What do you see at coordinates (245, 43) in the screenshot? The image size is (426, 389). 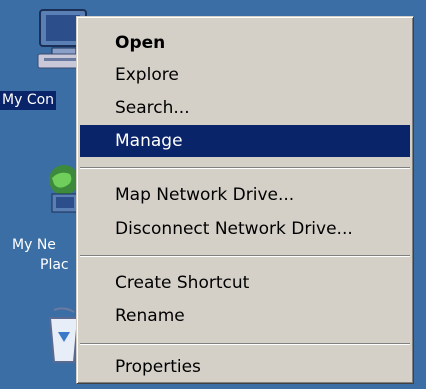 I see `menu-item-open: Open` at bounding box center [245, 43].